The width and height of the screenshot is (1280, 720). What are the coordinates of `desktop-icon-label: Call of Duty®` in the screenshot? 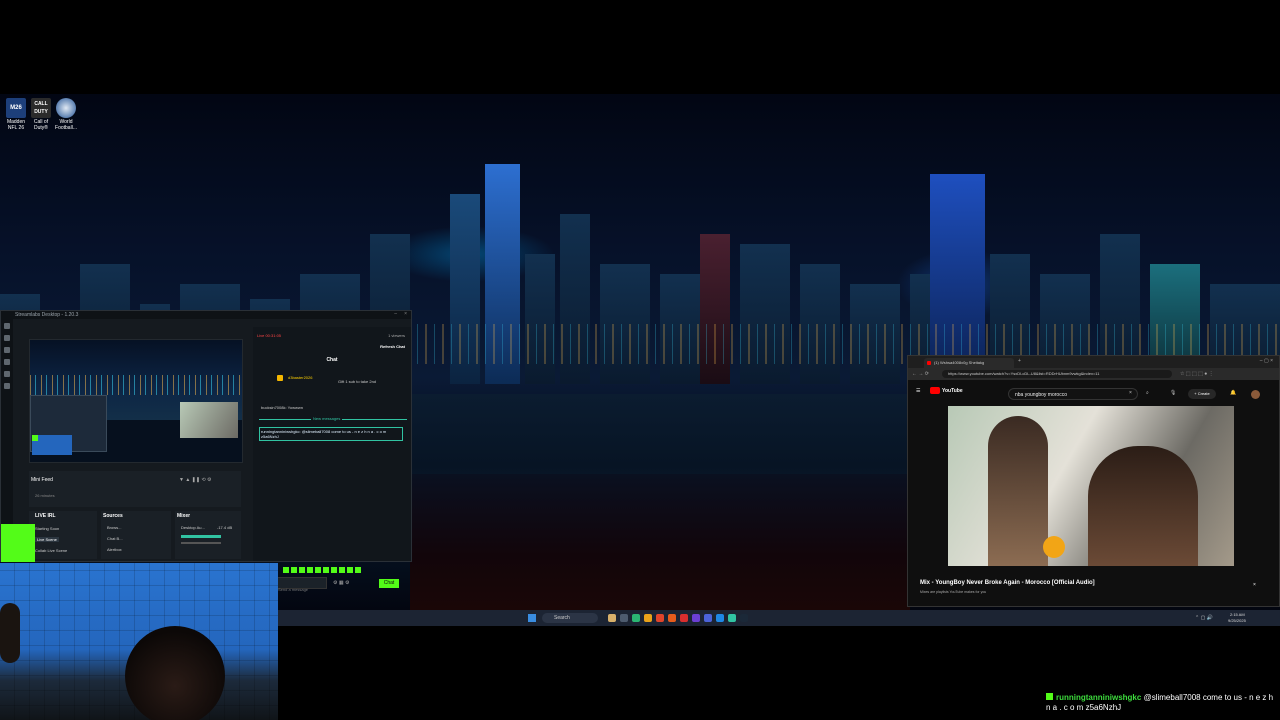 It's located at (41, 125).